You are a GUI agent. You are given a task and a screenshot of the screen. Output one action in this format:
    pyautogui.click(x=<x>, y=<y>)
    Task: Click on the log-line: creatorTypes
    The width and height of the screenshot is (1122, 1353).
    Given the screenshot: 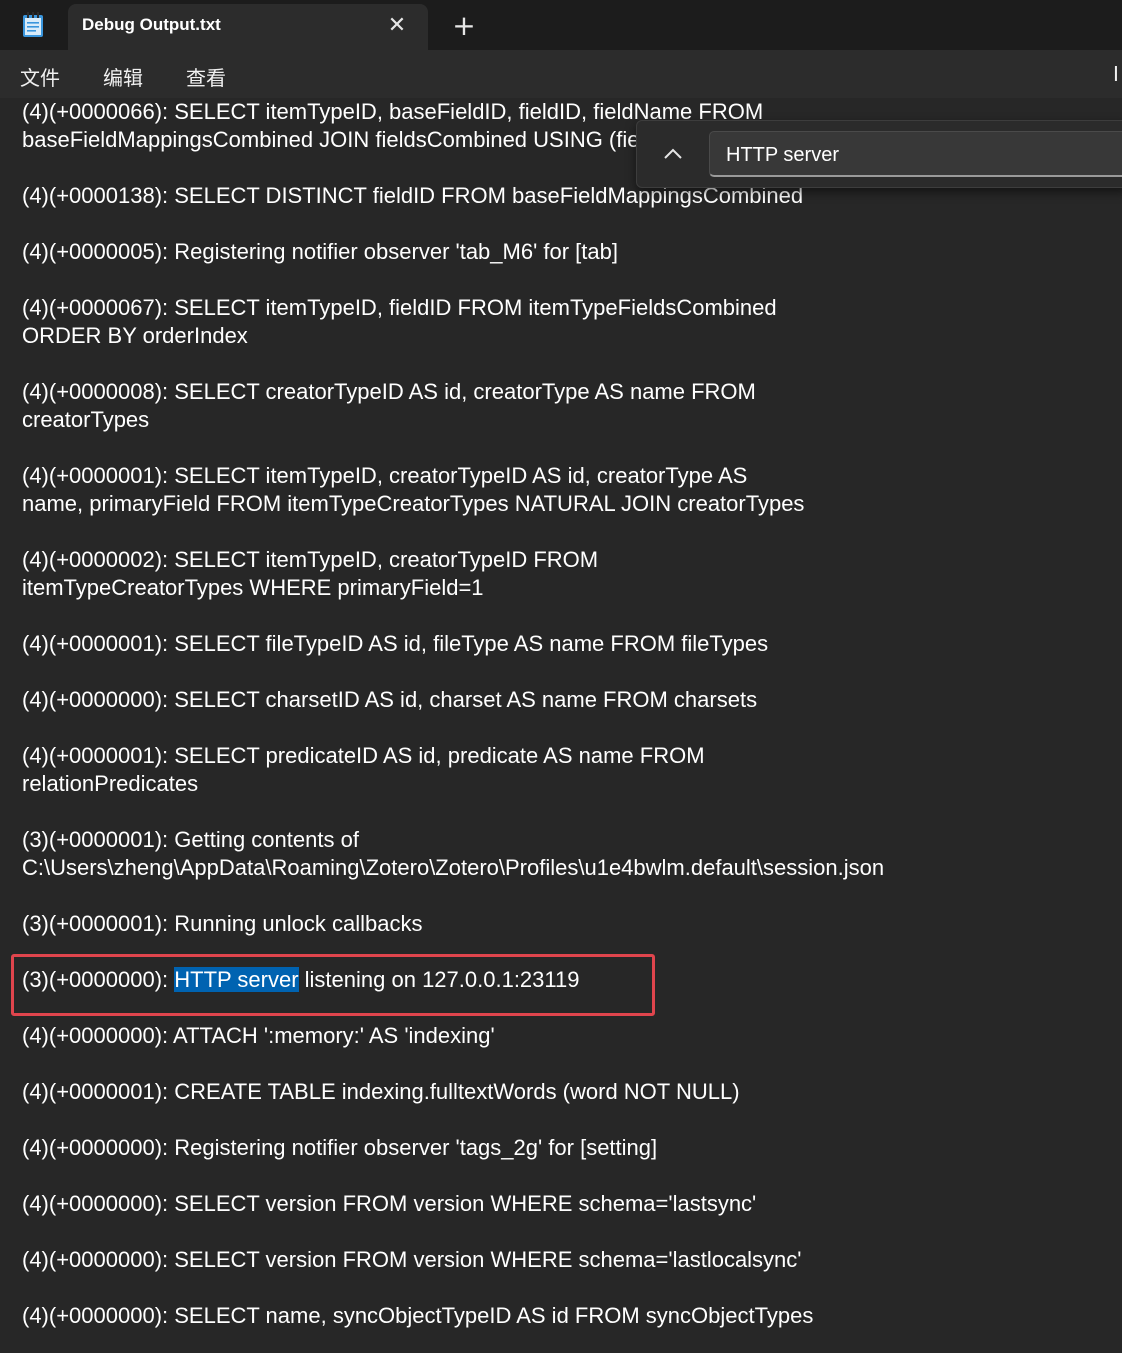 What is the action you would take?
    pyautogui.click(x=86, y=419)
    